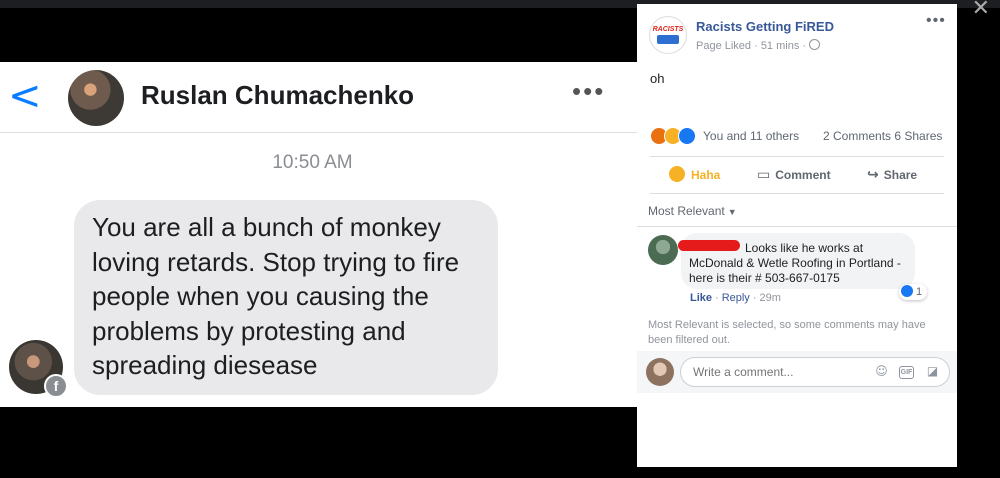 The width and height of the screenshot is (1000, 478). What do you see at coordinates (657, 78) in the screenshot?
I see `post-text: oh` at bounding box center [657, 78].